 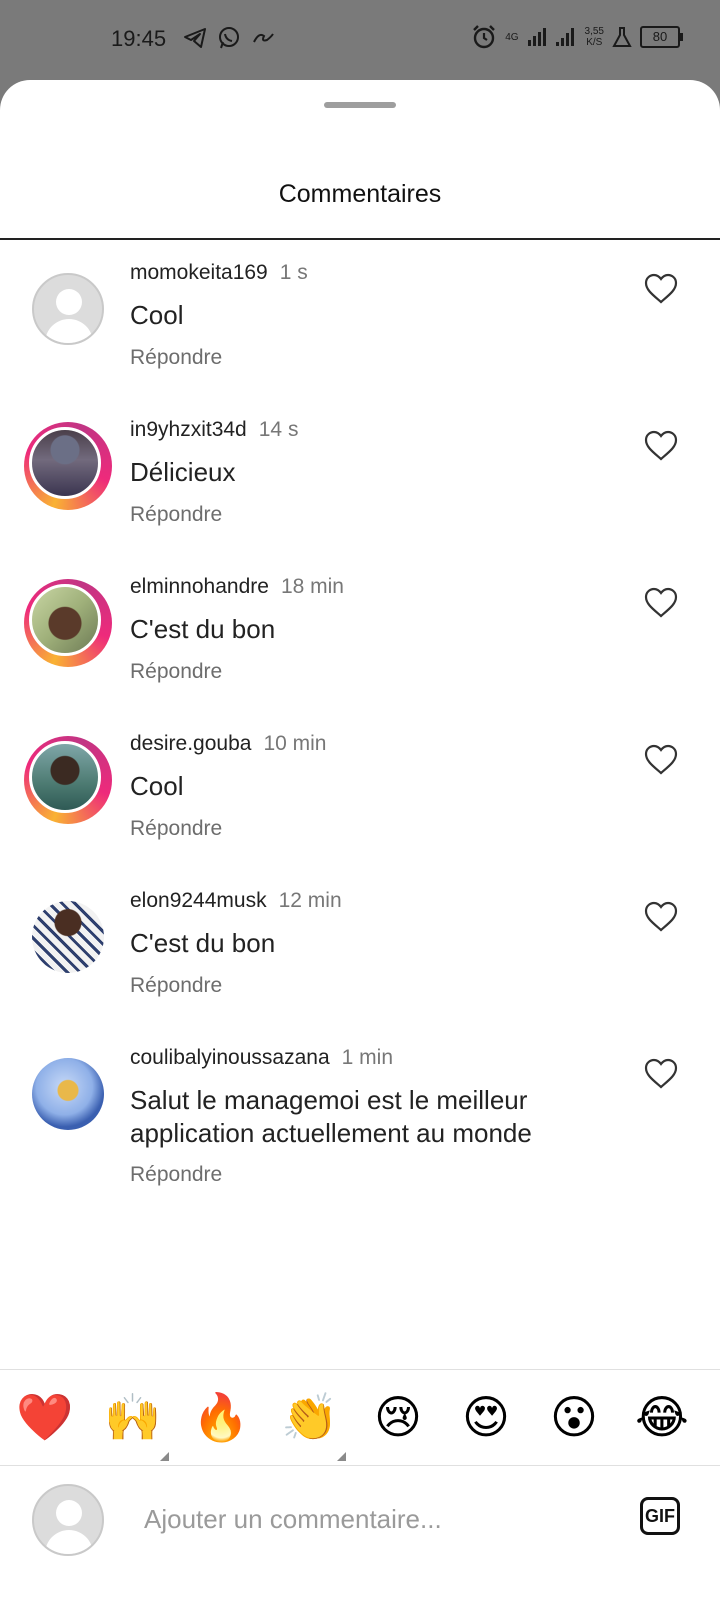 I want to click on comment-item: desire.gouba 10 min Cool Répondre, so click(x=360, y=807).